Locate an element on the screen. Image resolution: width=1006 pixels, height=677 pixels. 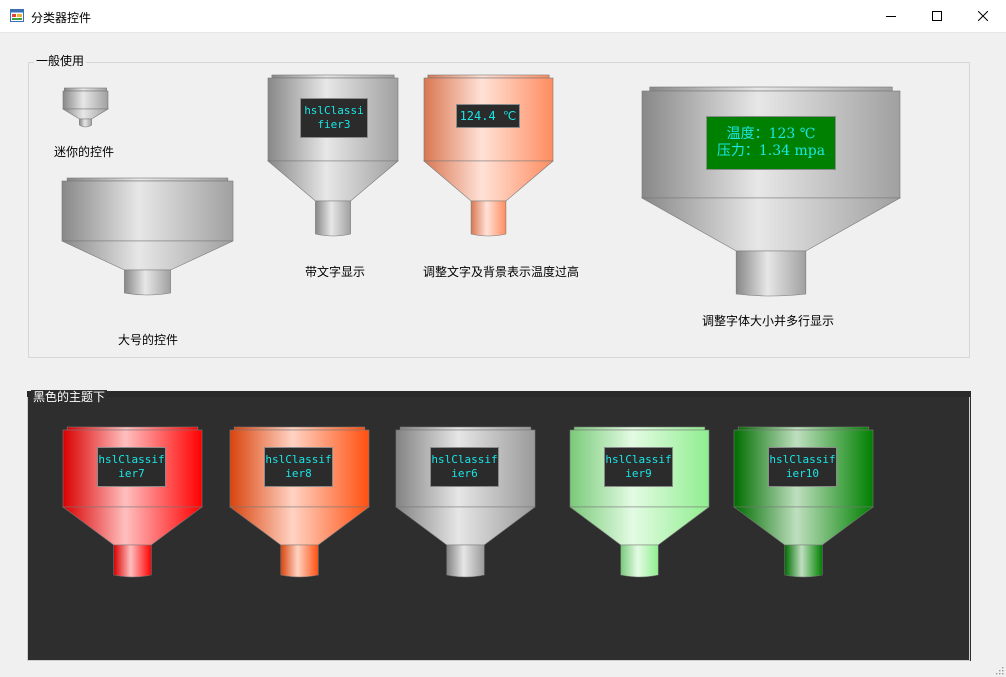
close-button is located at coordinates (983, 16).